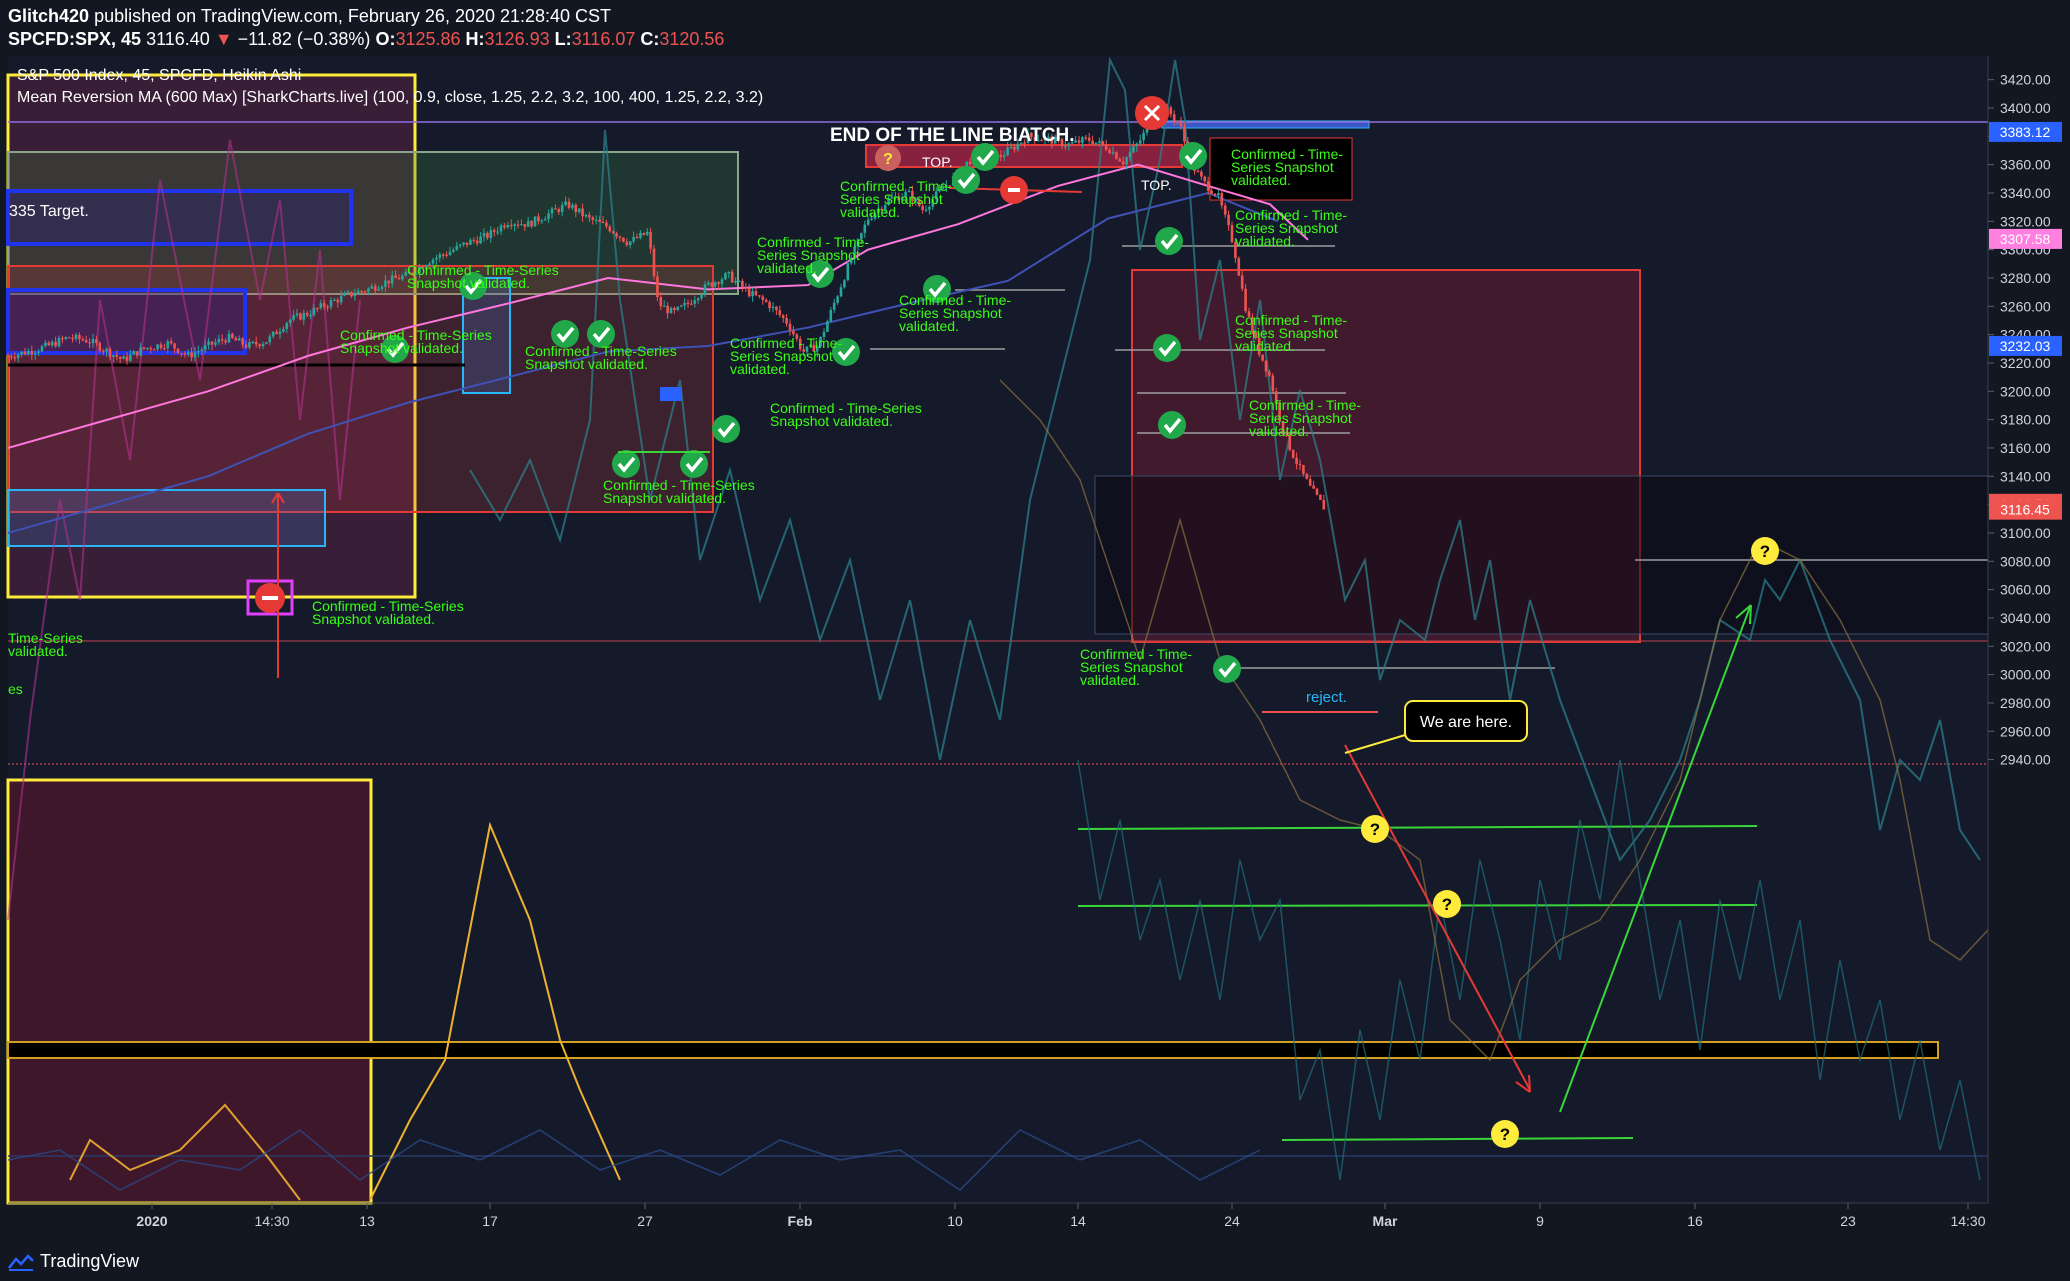 This screenshot has width=2070, height=1281. I want to click on tradingview-logo-icon, so click(21, 1262).